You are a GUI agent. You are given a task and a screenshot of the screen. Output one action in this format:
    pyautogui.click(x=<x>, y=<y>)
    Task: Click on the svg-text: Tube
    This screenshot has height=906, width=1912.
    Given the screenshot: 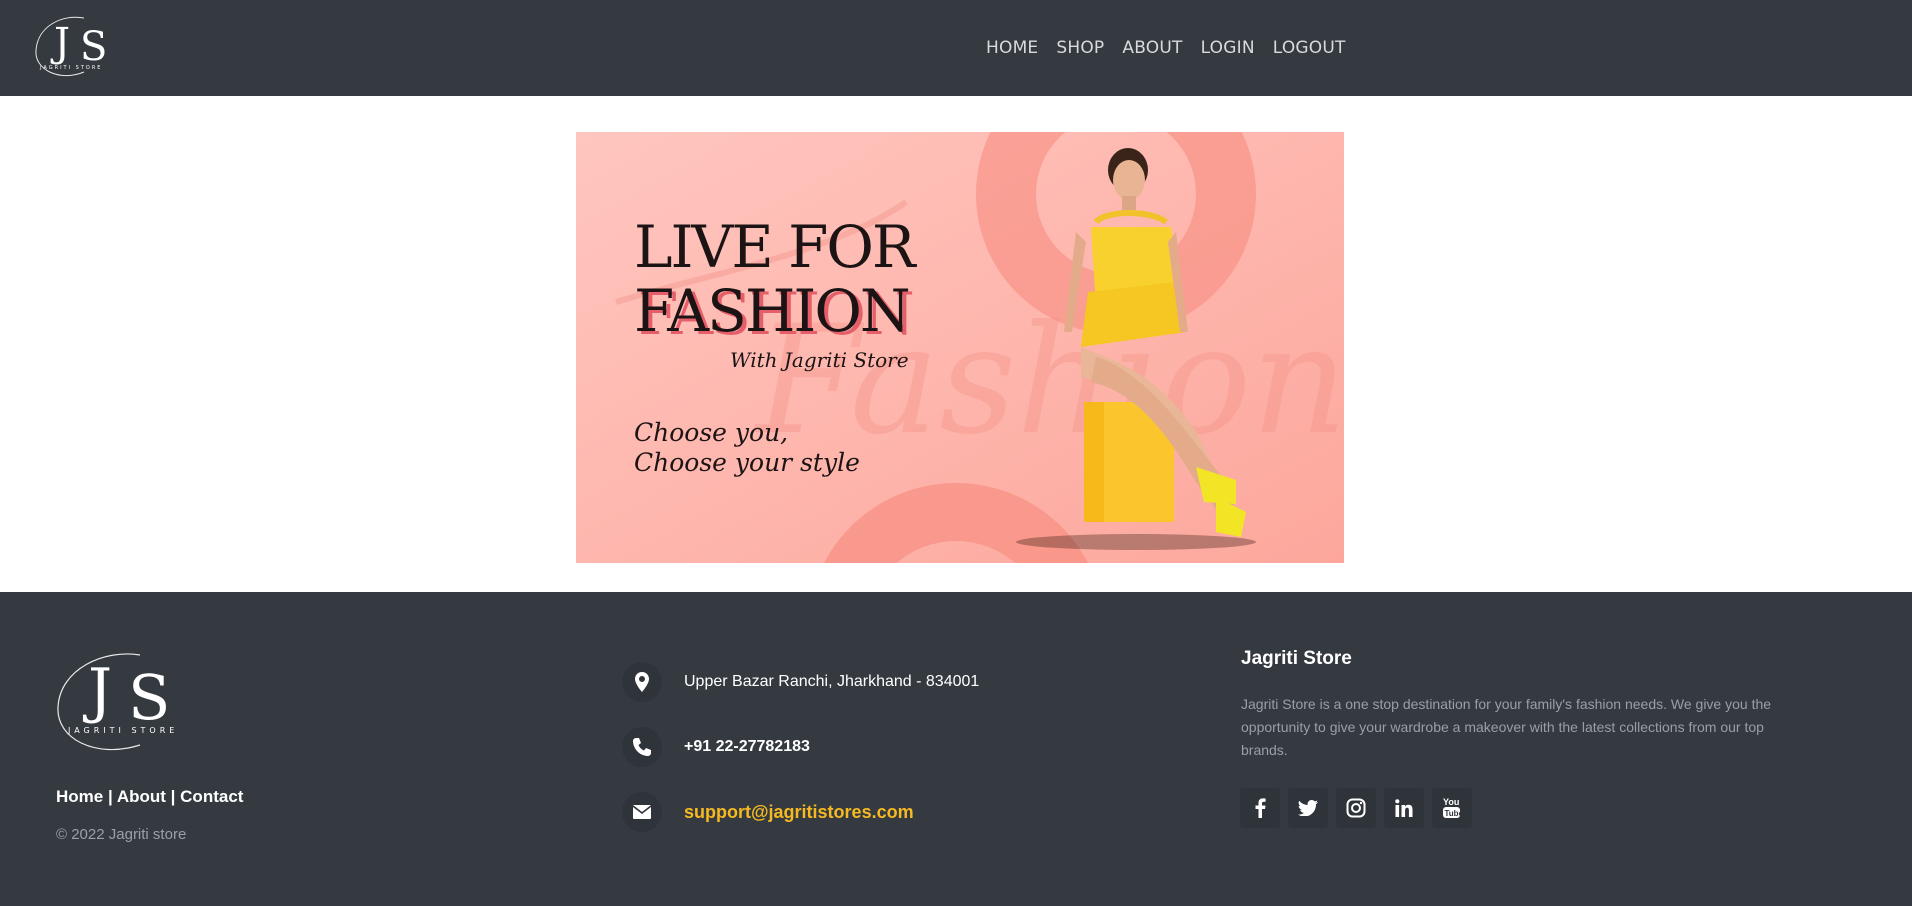 What is the action you would take?
    pyautogui.click(x=1453, y=813)
    